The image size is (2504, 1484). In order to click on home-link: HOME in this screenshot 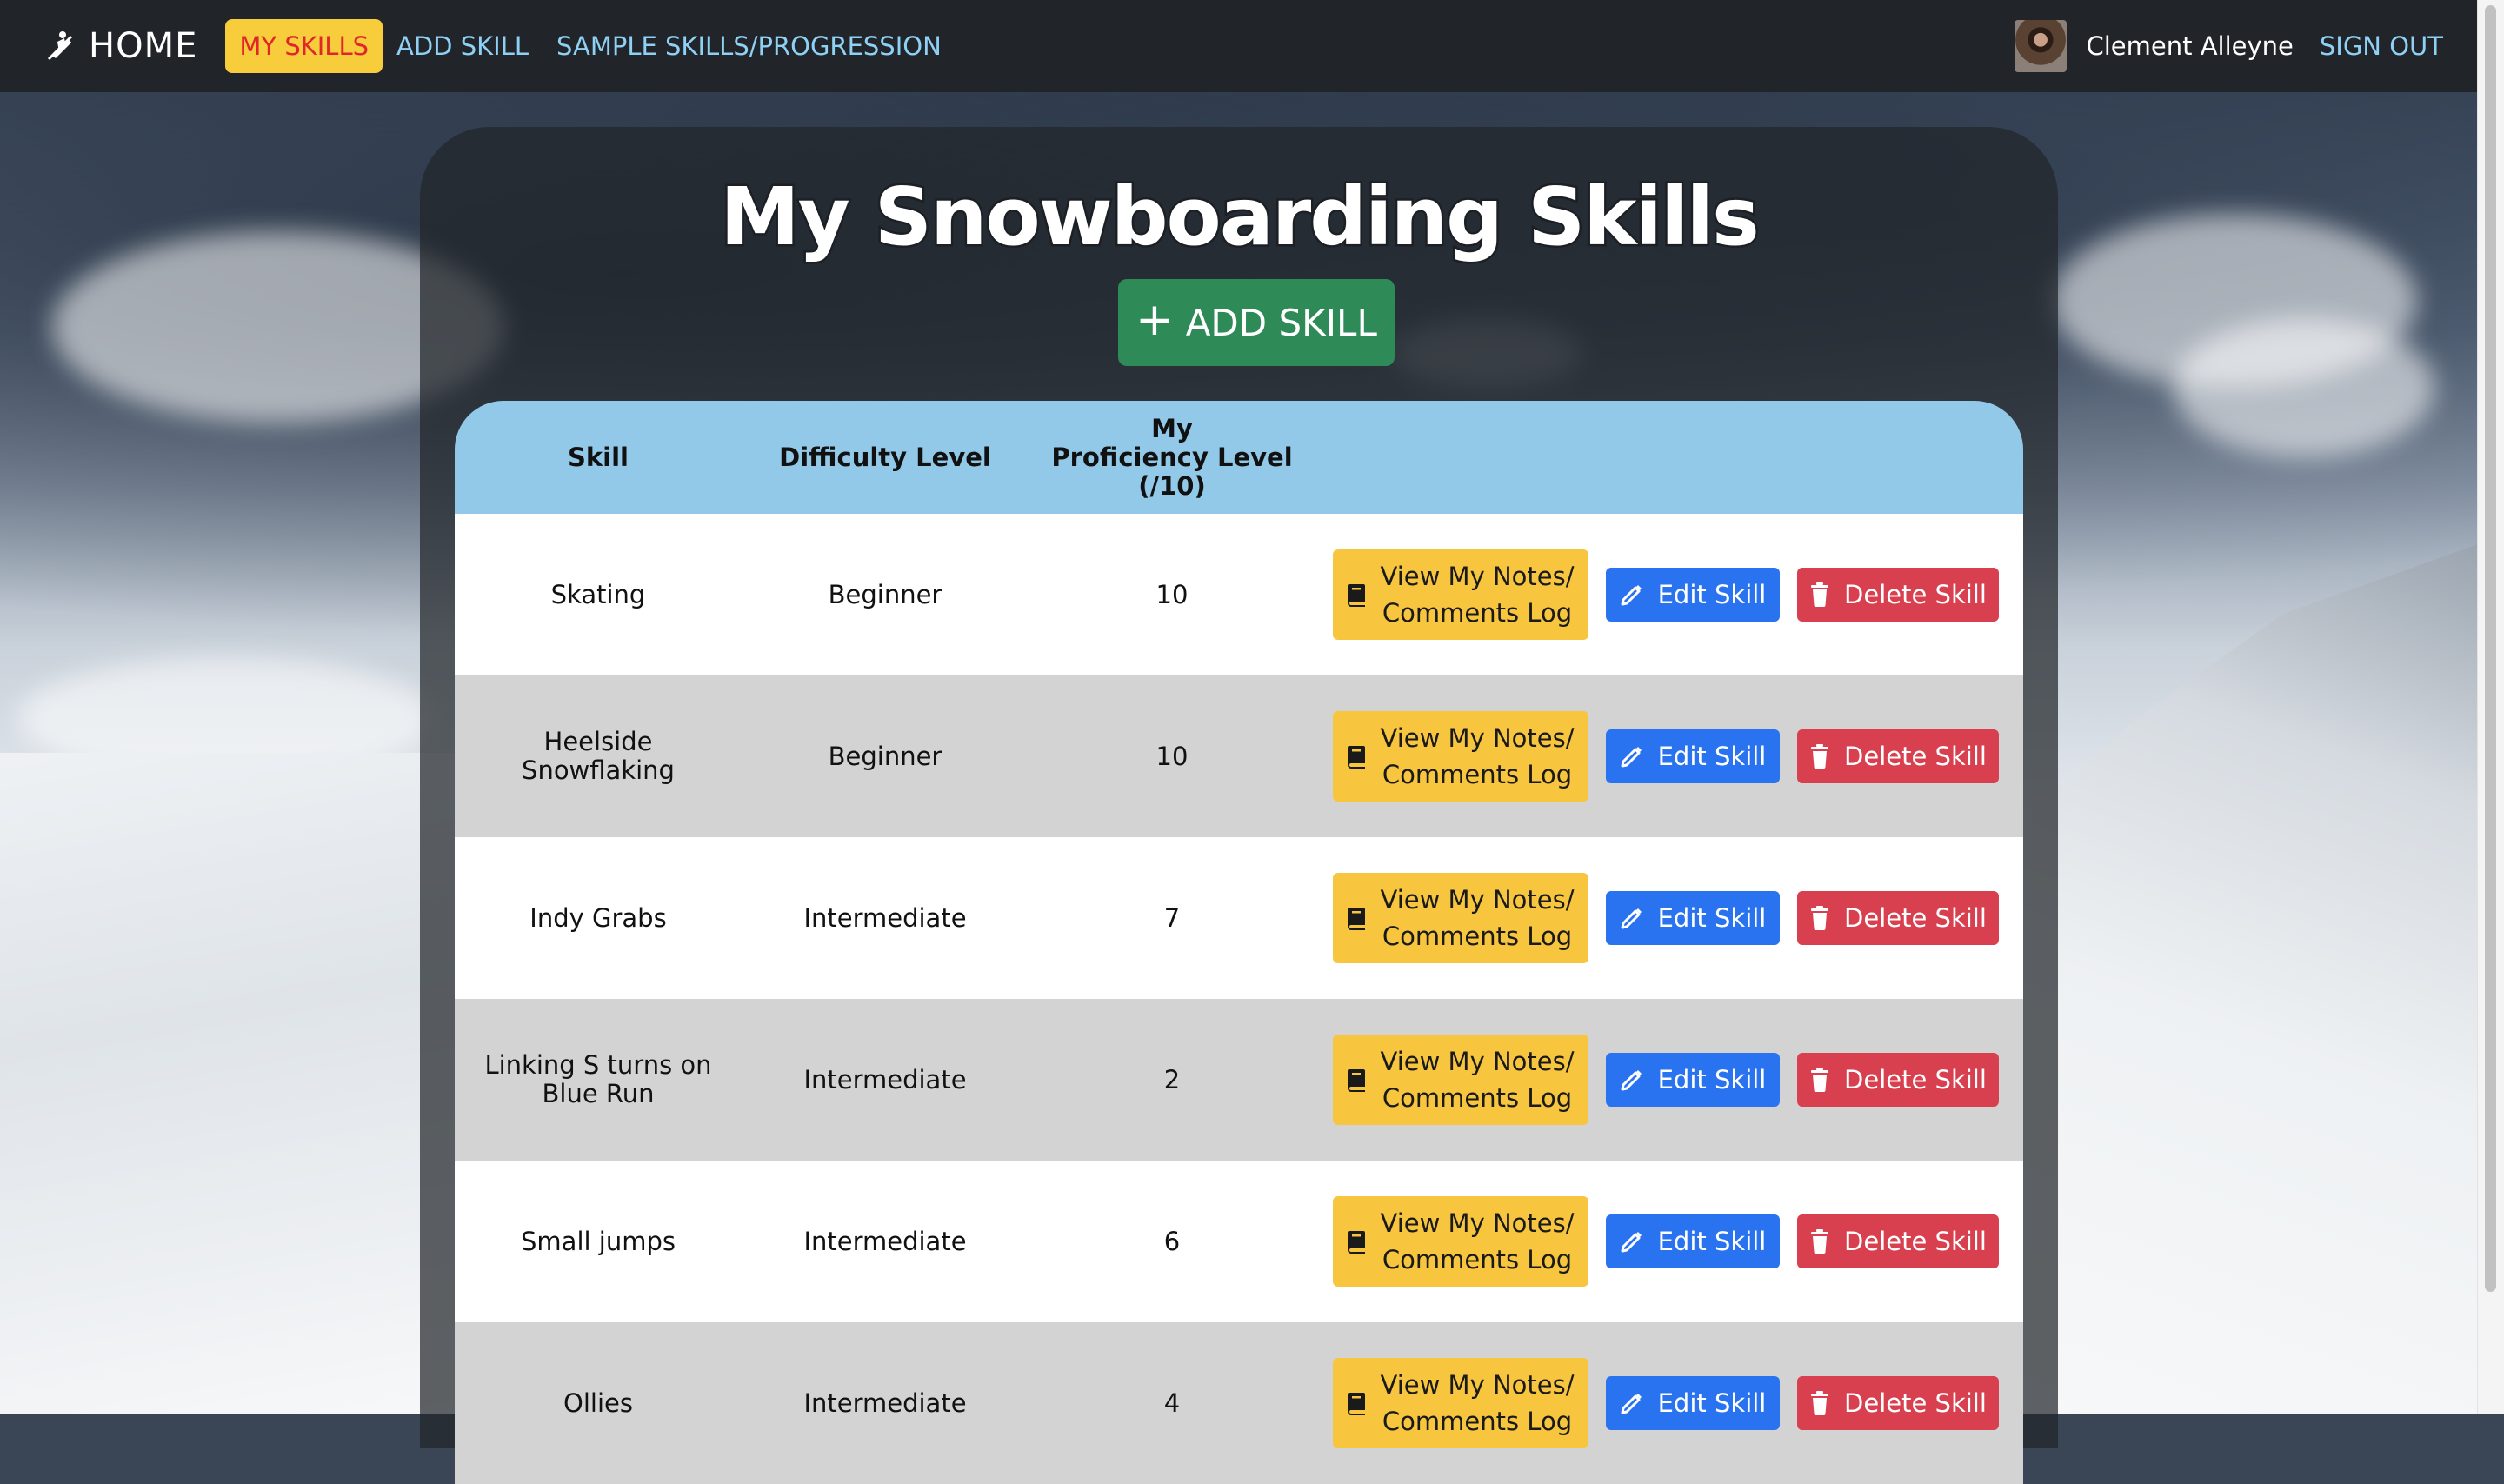, I will do `click(121, 46)`.